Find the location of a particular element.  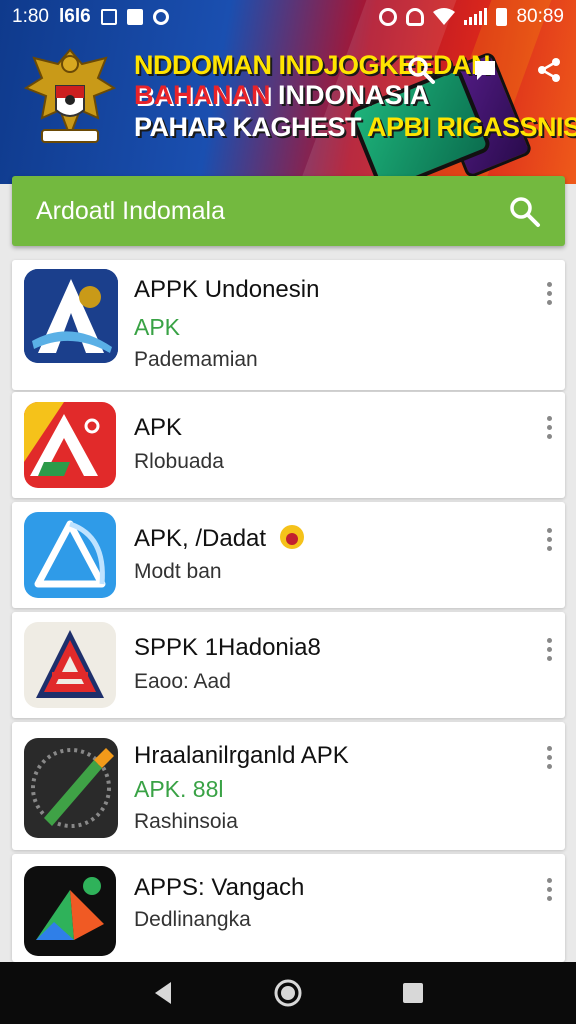

home-icon is located at coordinates (288, 993).